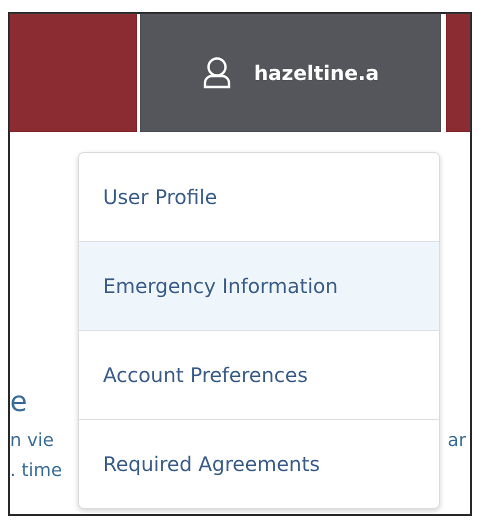 This screenshot has width=478, height=528. What do you see at coordinates (36, 471) in the screenshot?
I see `body-text: . time` at bounding box center [36, 471].